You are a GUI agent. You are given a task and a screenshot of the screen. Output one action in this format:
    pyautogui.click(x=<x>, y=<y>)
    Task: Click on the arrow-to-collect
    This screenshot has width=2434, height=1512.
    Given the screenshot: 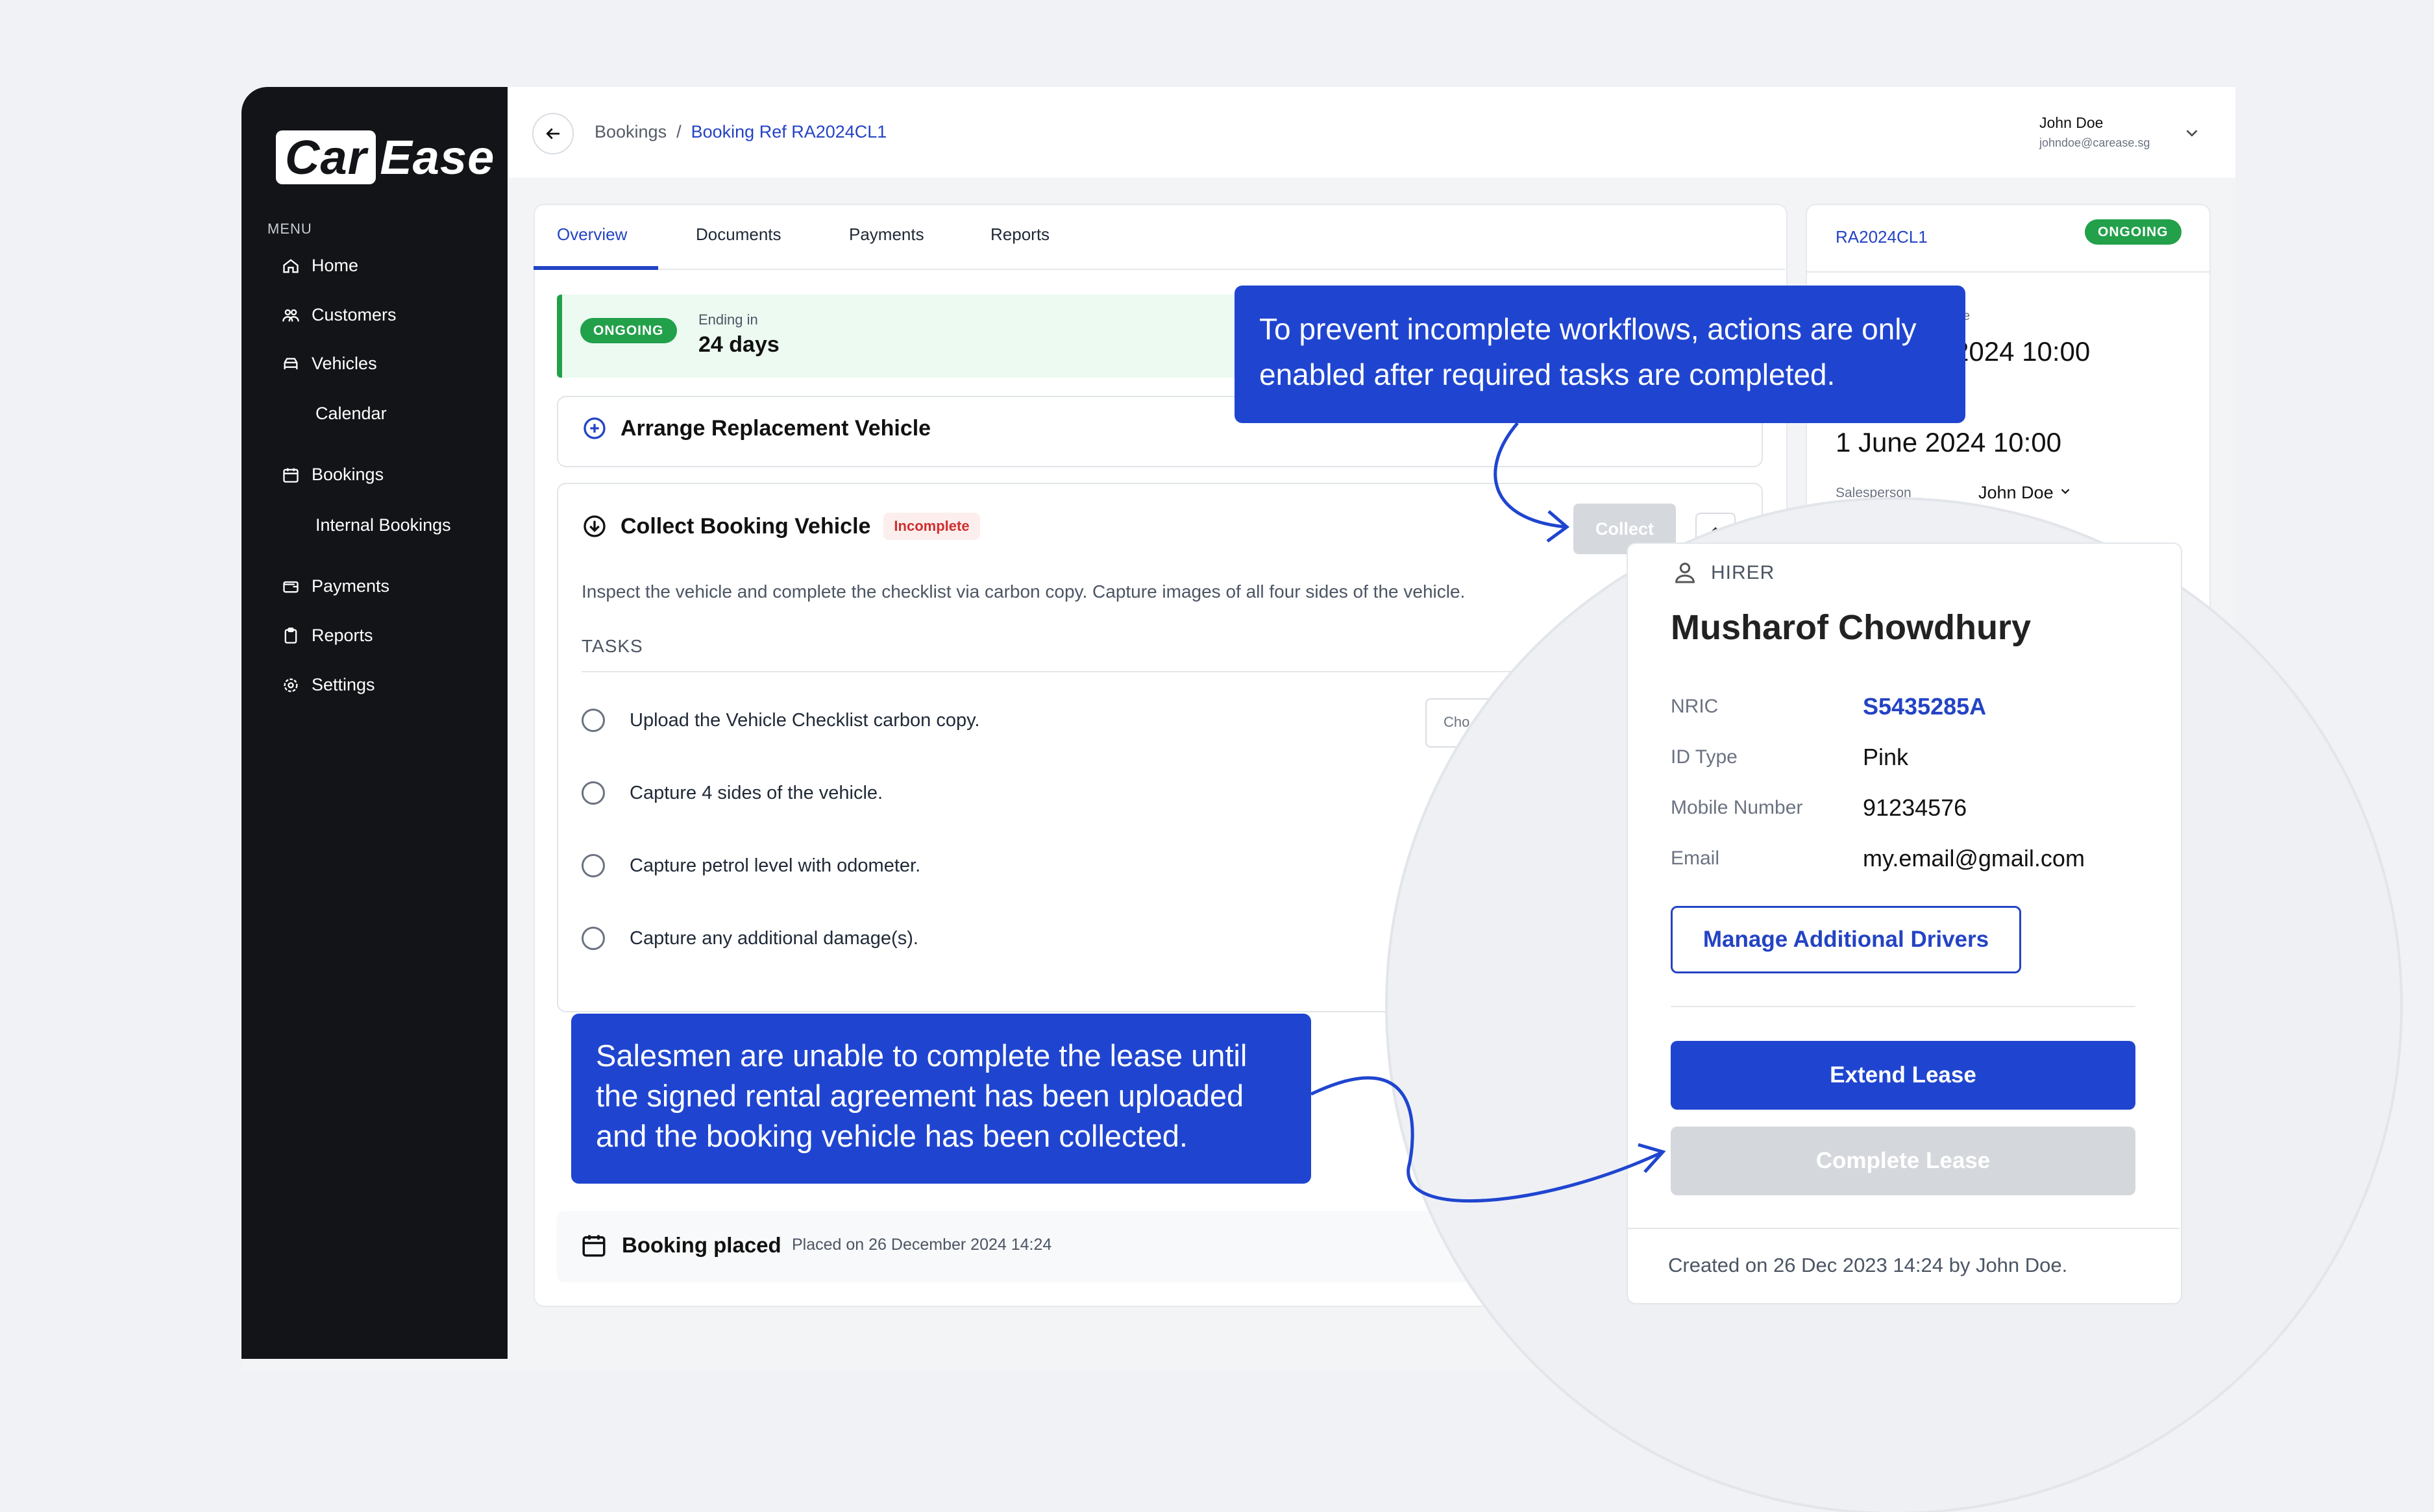 What is the action you would take?
    pyautogui.click(x=1530, y=475)
    